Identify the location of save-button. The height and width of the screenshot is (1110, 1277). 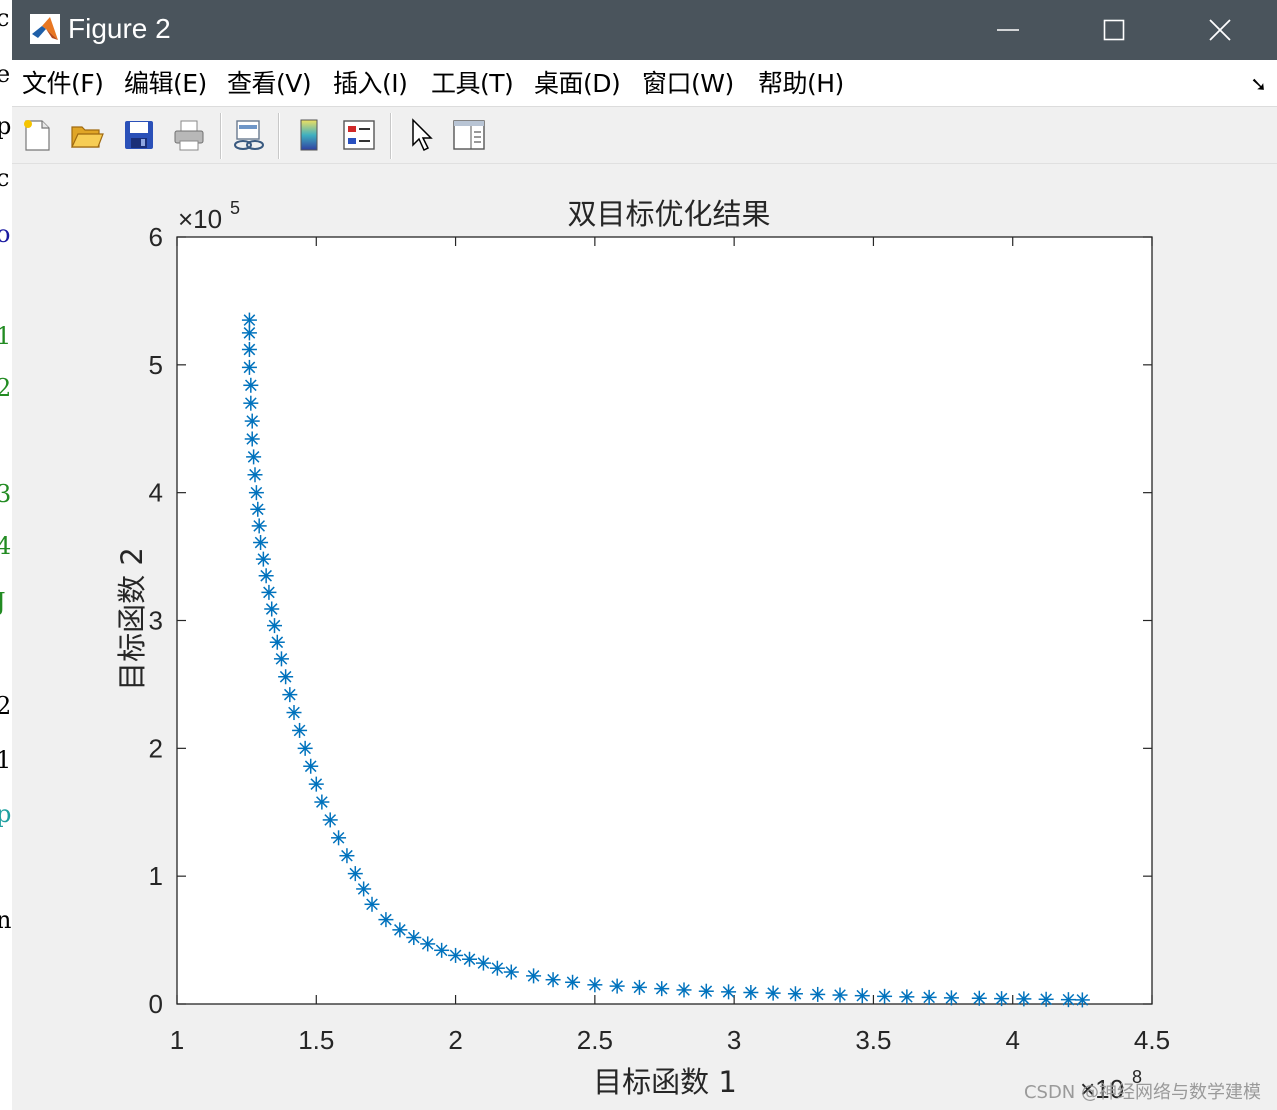
(139, 135).